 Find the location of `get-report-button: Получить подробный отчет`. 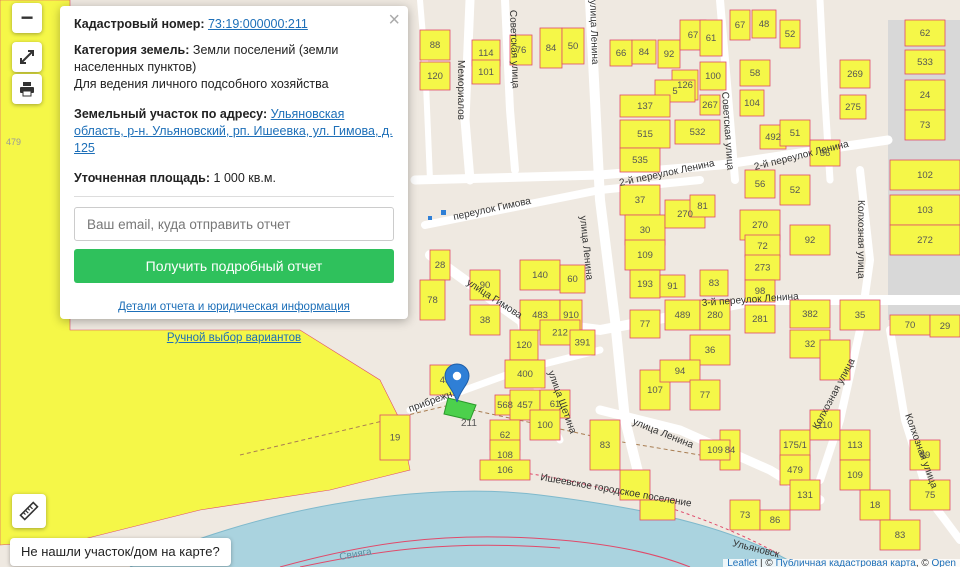

get-report-button: Получить подробный отчет is located at coordinates (234, 266).